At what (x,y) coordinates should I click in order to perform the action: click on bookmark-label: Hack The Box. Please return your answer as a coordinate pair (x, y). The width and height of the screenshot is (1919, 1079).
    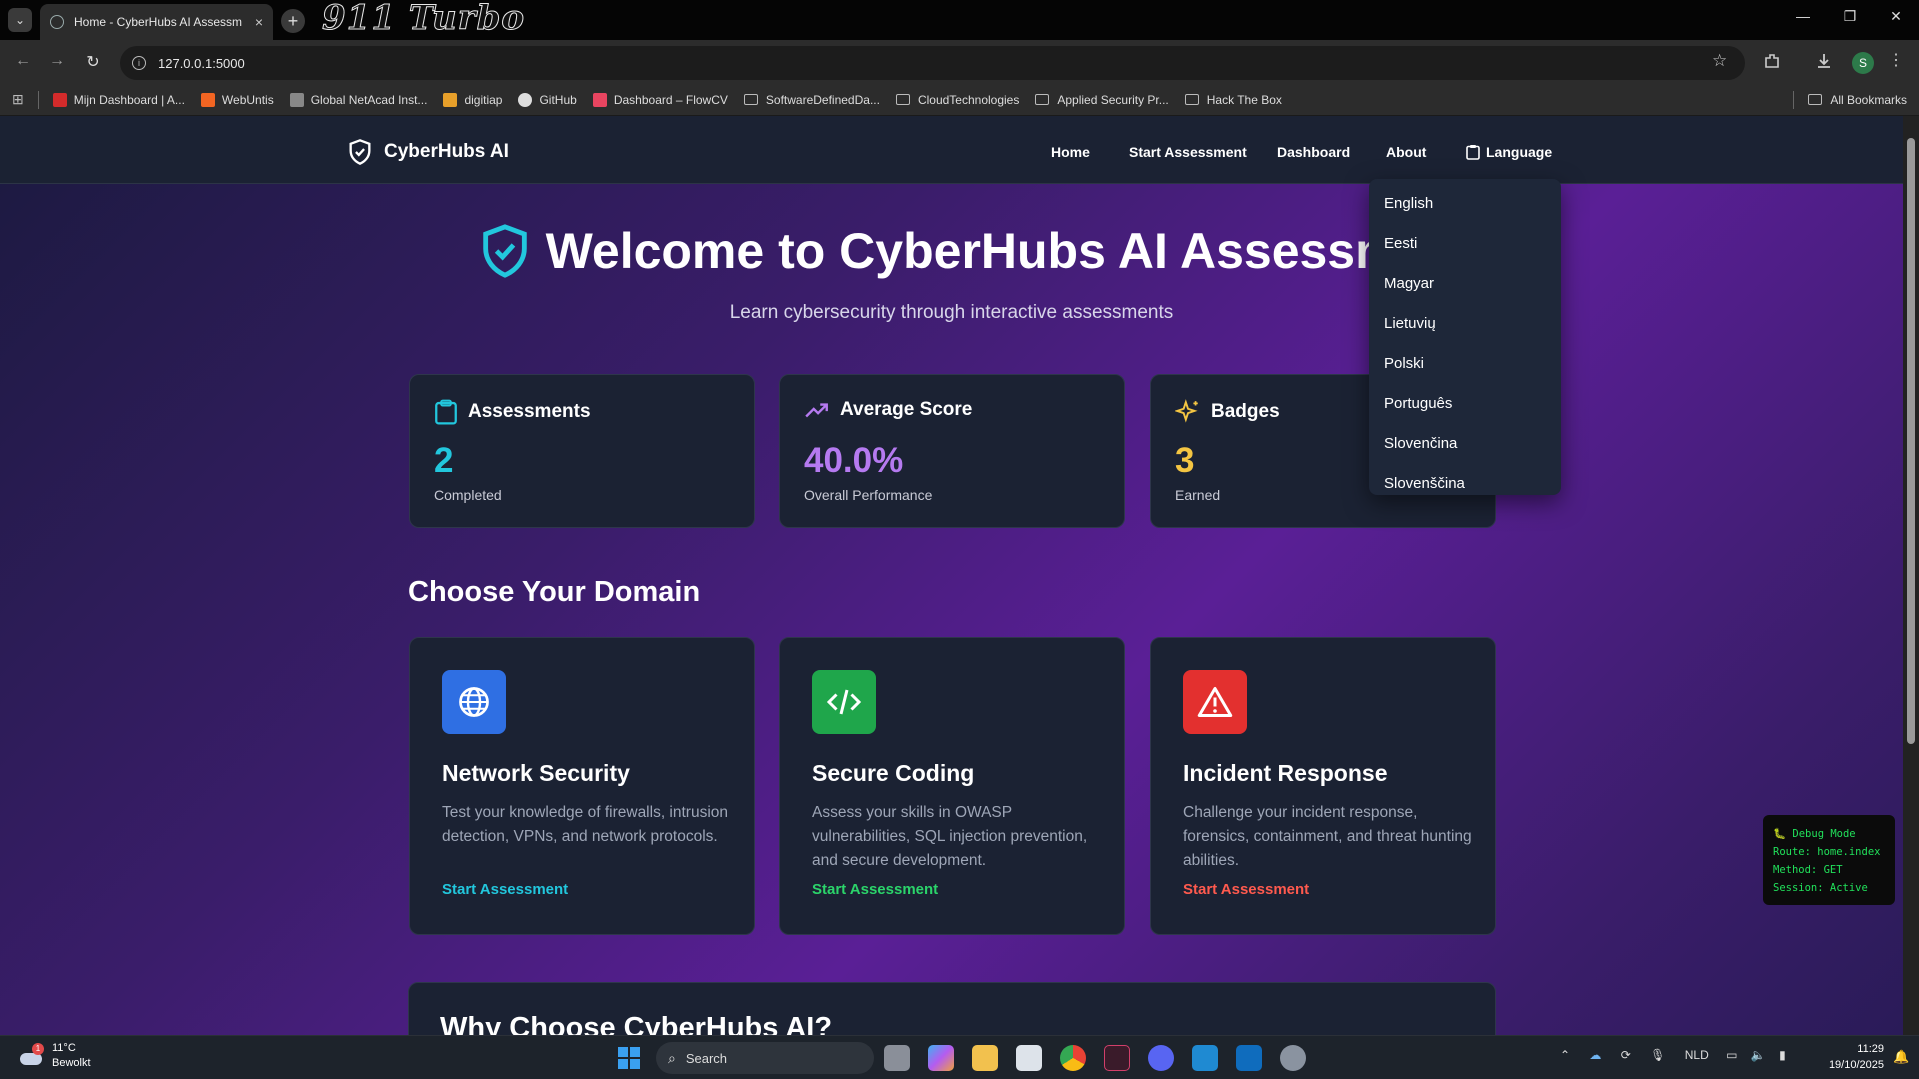
    Looking at the image, I should click on (1244, 99).